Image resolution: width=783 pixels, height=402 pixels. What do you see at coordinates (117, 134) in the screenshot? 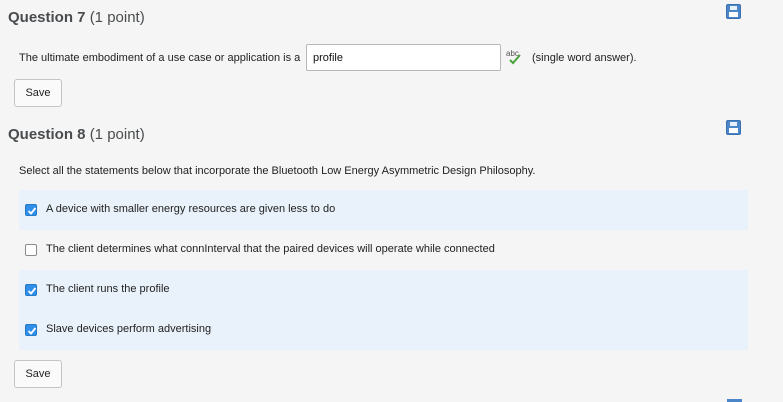
I see `question-8-points: (1 point)` at bounding box center [117, 134].